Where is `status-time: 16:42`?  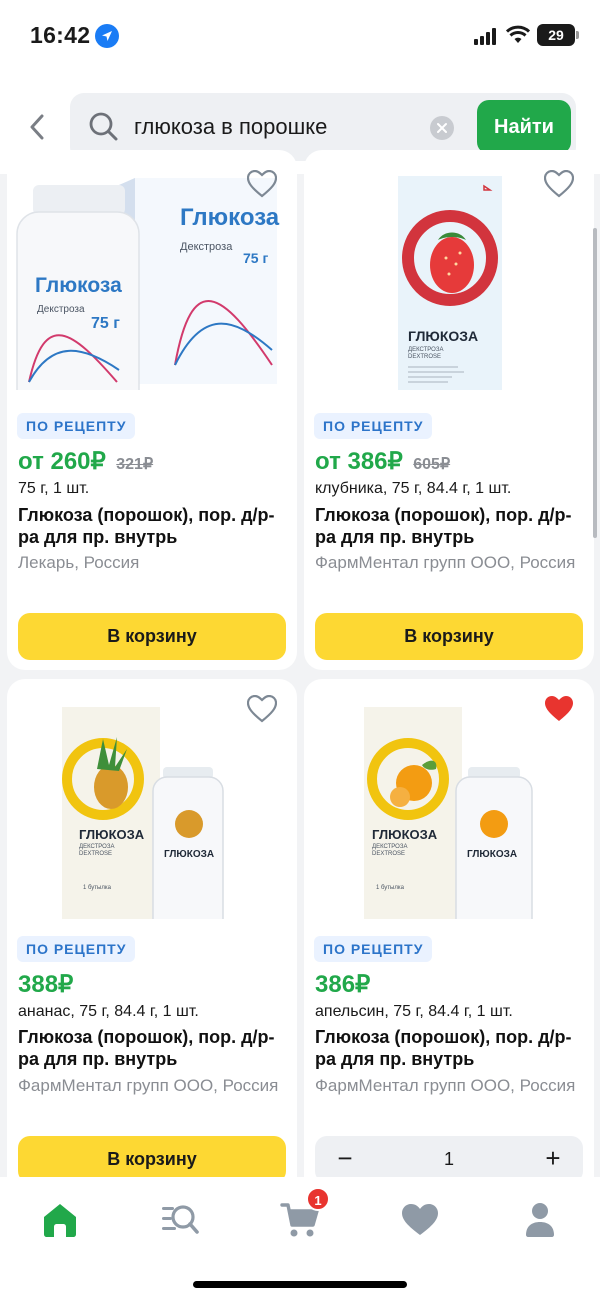
status-time: 16:42 is located at coordinates (60, 35).